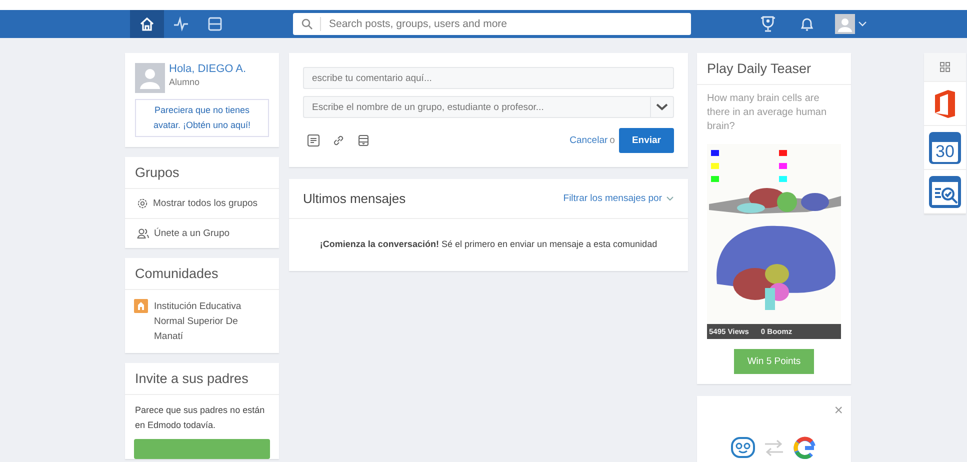  What do you see at coordinates (181, 24) in the screenshot?
I see `pulse-icon` at bounding box center [181, 24].